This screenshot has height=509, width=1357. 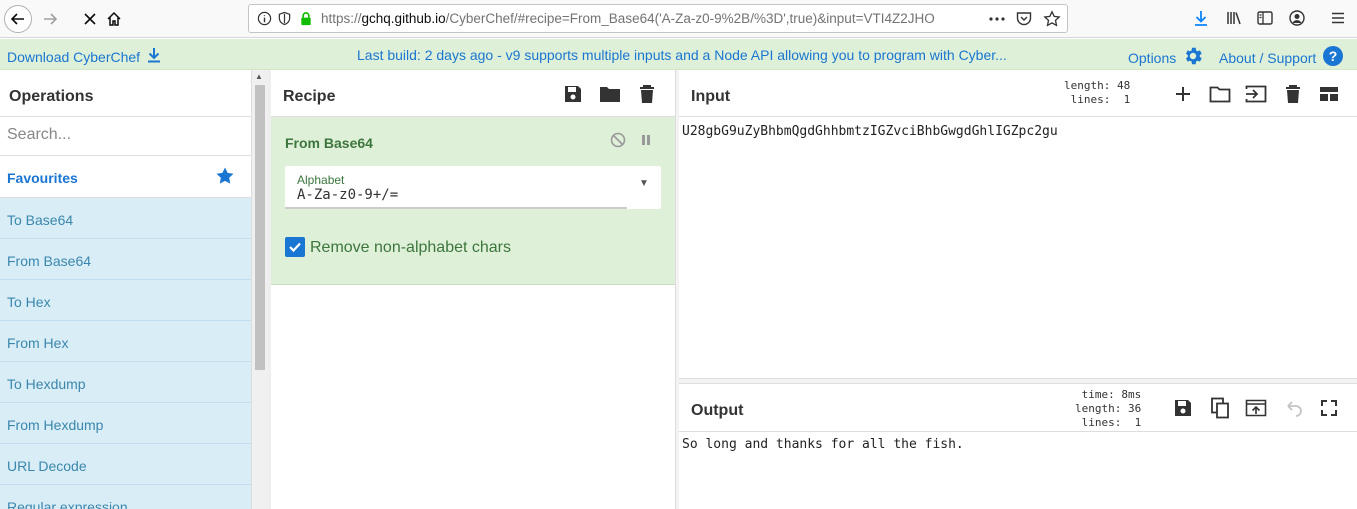 What do you see at coordinates (473, 93) in the screenshot?
I see `recipe-header: Recipe` at bounding box center [473, 93].